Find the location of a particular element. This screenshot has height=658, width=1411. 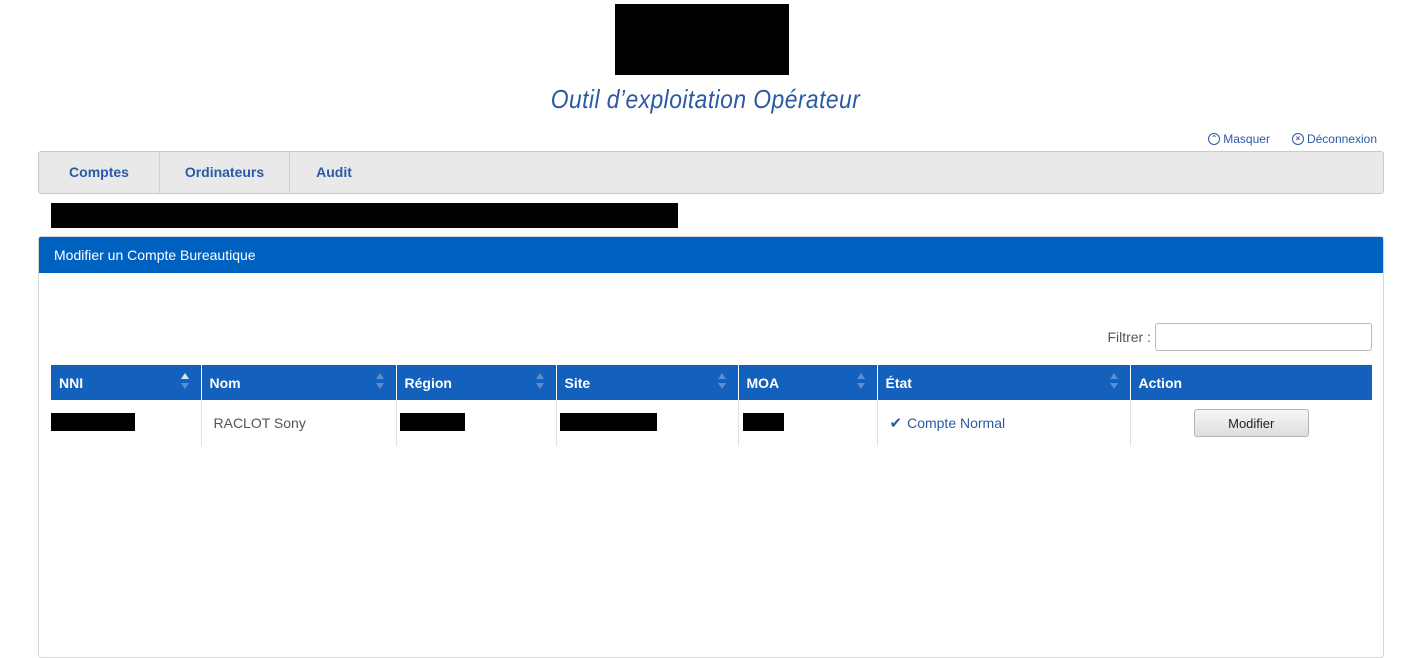

col-etat: État is located at coordinates (1004, 382).